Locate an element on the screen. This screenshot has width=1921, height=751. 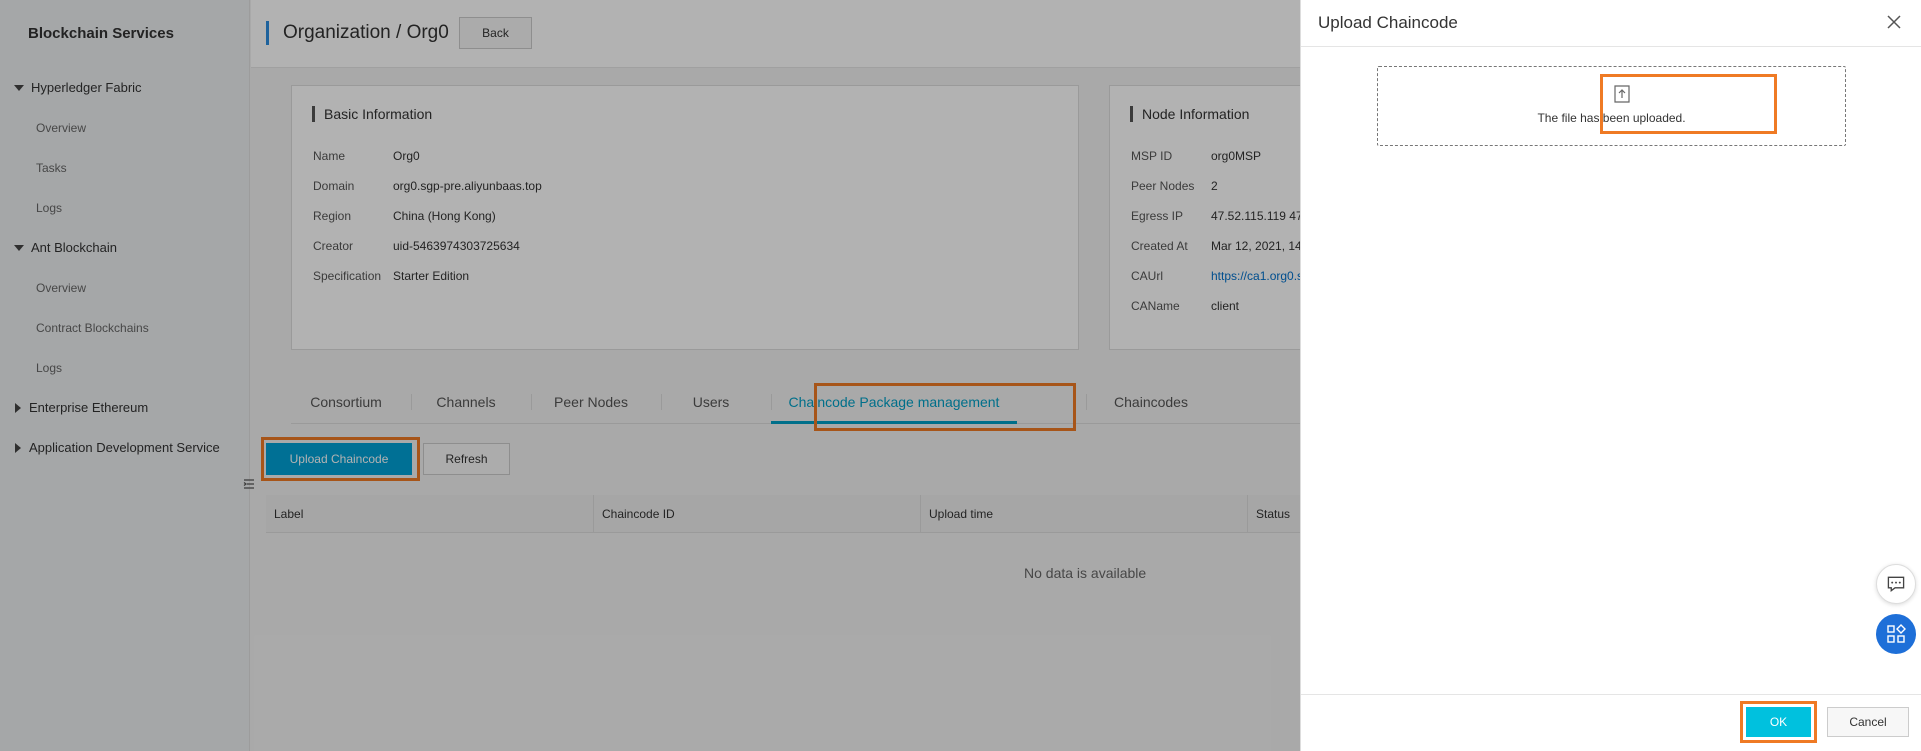
highlight-box is located at coordinates (1688, 104).